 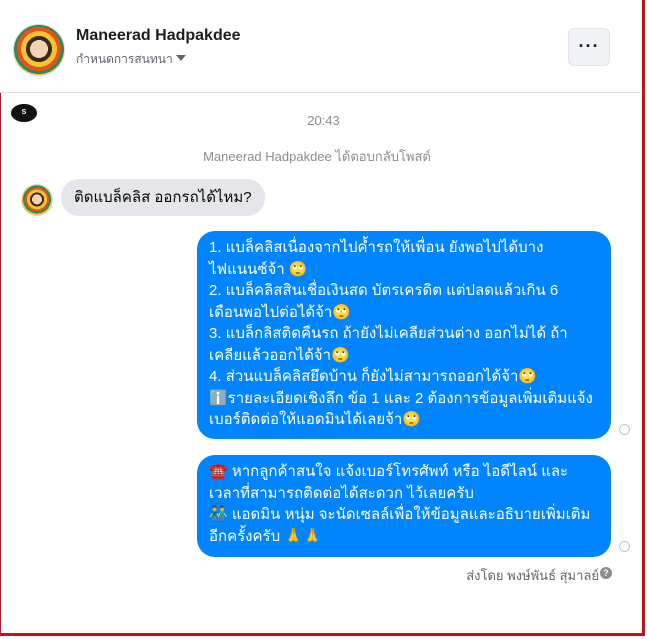 I want to click on more-options-button: ···, so click(x=589, y=47).